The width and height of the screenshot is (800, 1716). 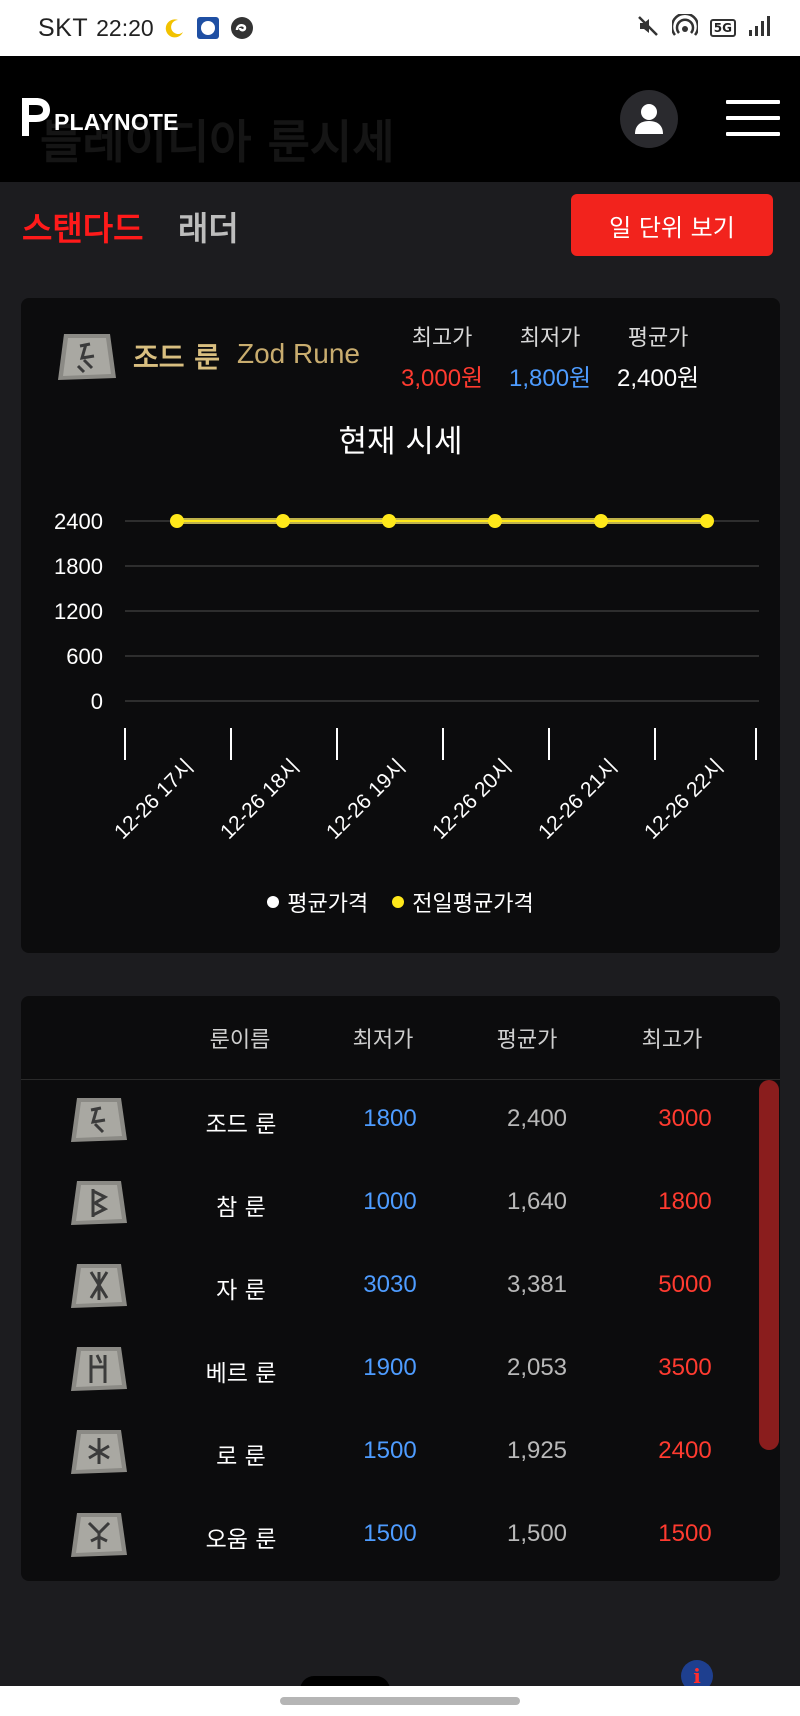 I want to click on rune-high-price: 3500, so click(x=685, y=1367).